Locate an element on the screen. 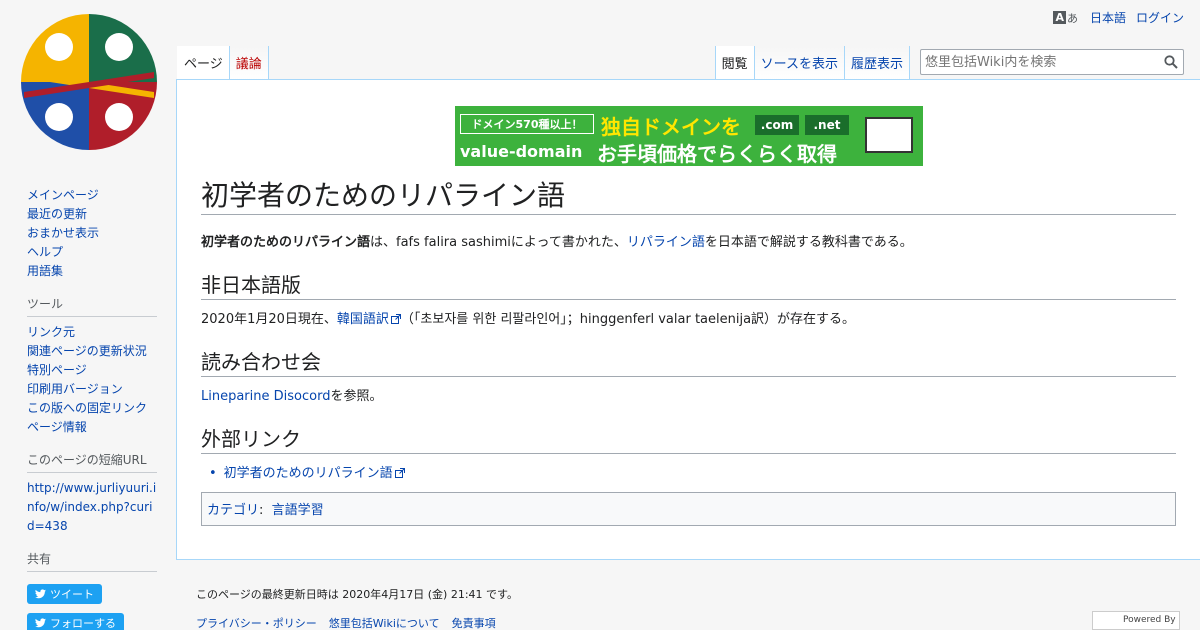 The image size is (1200, 630). sidebar-item-main-page: メインページ is located at coordinates (92, 195).